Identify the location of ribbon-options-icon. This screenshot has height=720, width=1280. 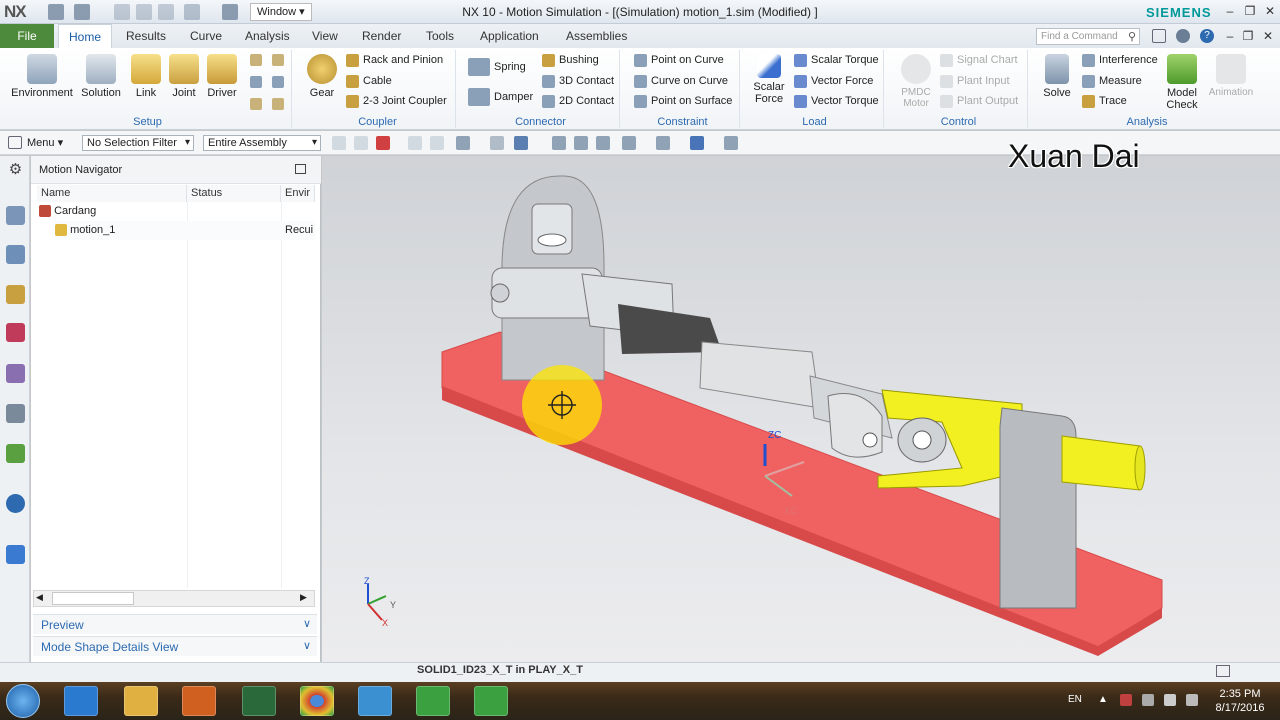
(1159, 36).